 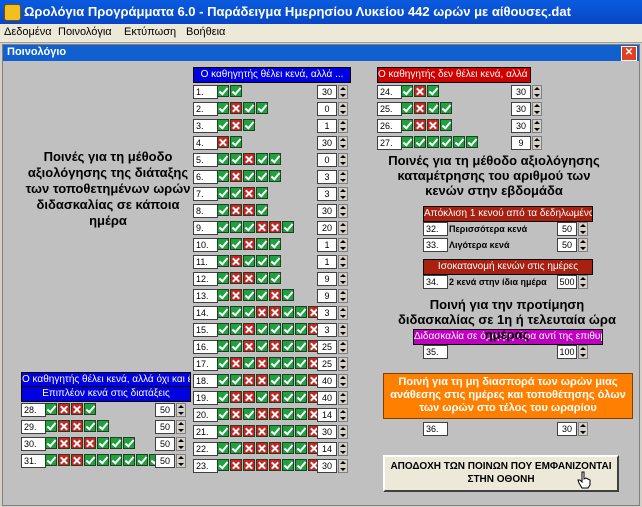 I want to click on child-title-bar: Ποινολόγιο ✕, so click(x=321, y=53).